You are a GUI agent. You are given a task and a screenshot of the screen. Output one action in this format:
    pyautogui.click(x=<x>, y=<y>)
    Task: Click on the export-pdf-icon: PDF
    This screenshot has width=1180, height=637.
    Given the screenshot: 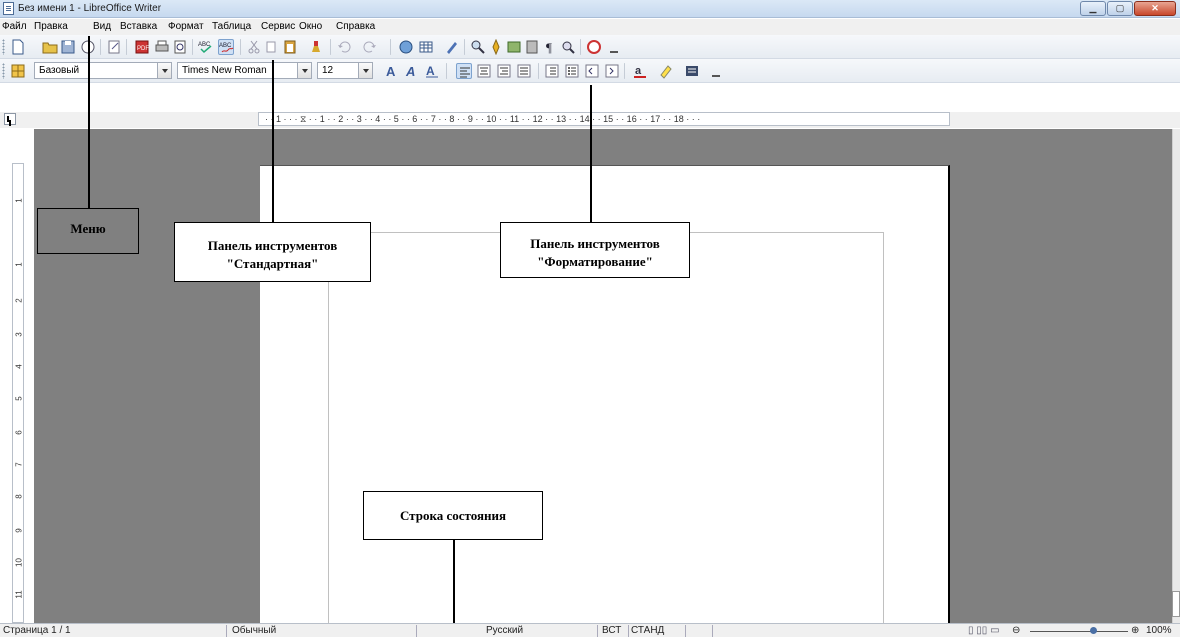 What is the action you would take?
    pyautogui.click(x=142, y=47)
    